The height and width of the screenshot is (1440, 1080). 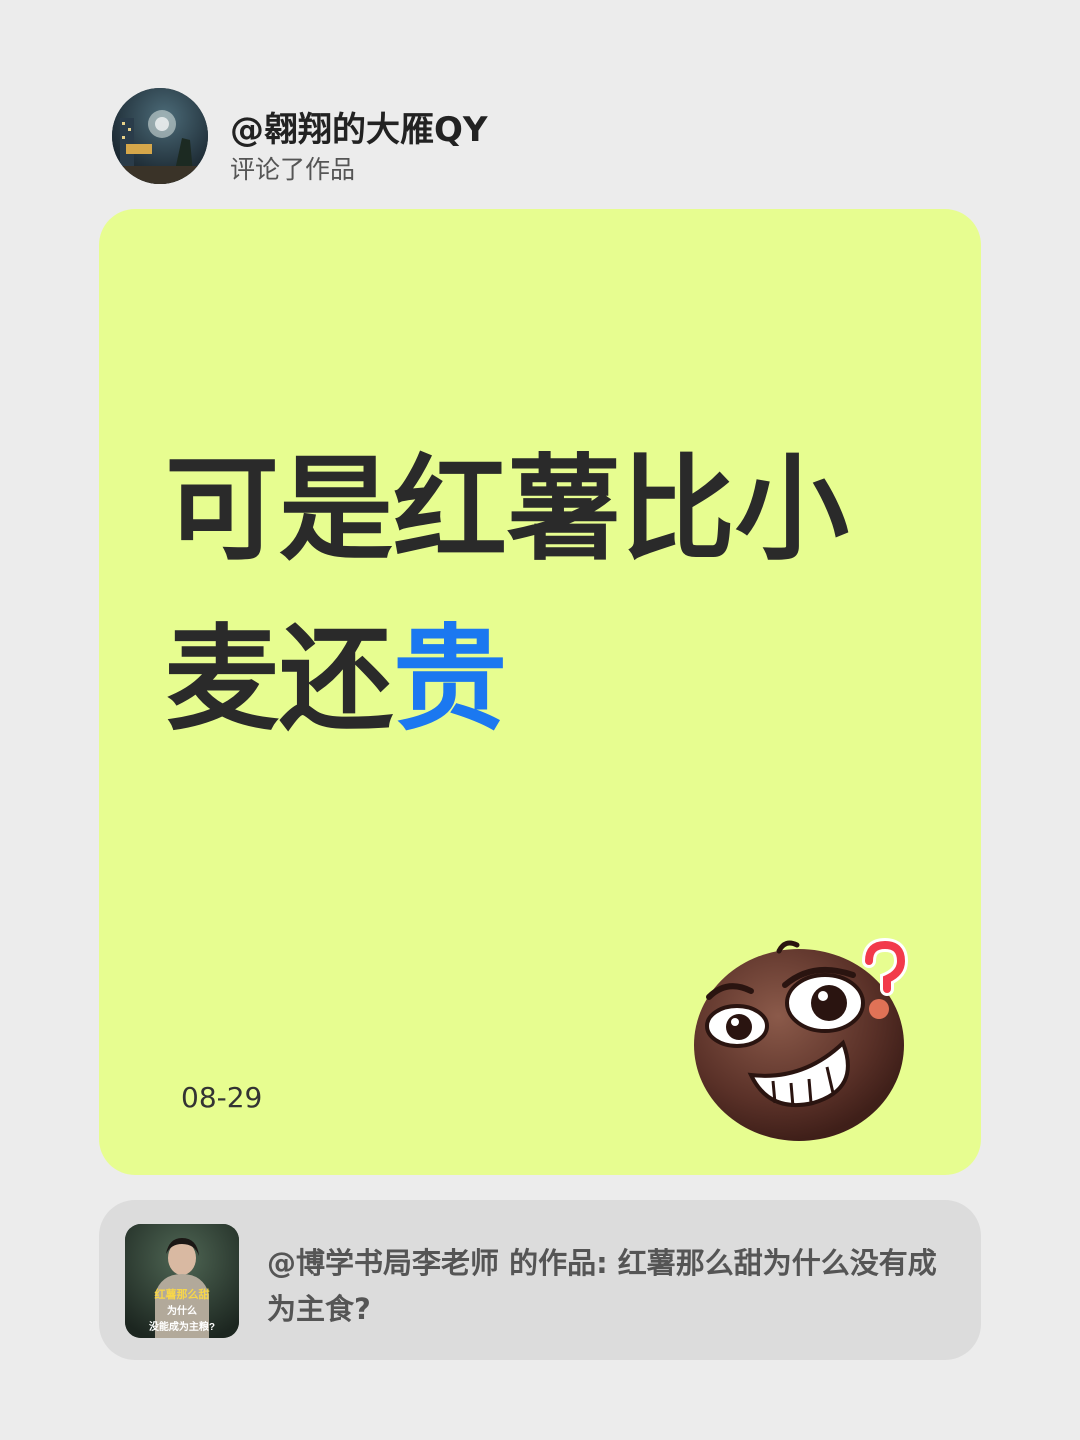 I want to click on video-thumbnail-image: 红薯那么甜 为什么 没能成为主粮?, so click(x=182, y=1281).